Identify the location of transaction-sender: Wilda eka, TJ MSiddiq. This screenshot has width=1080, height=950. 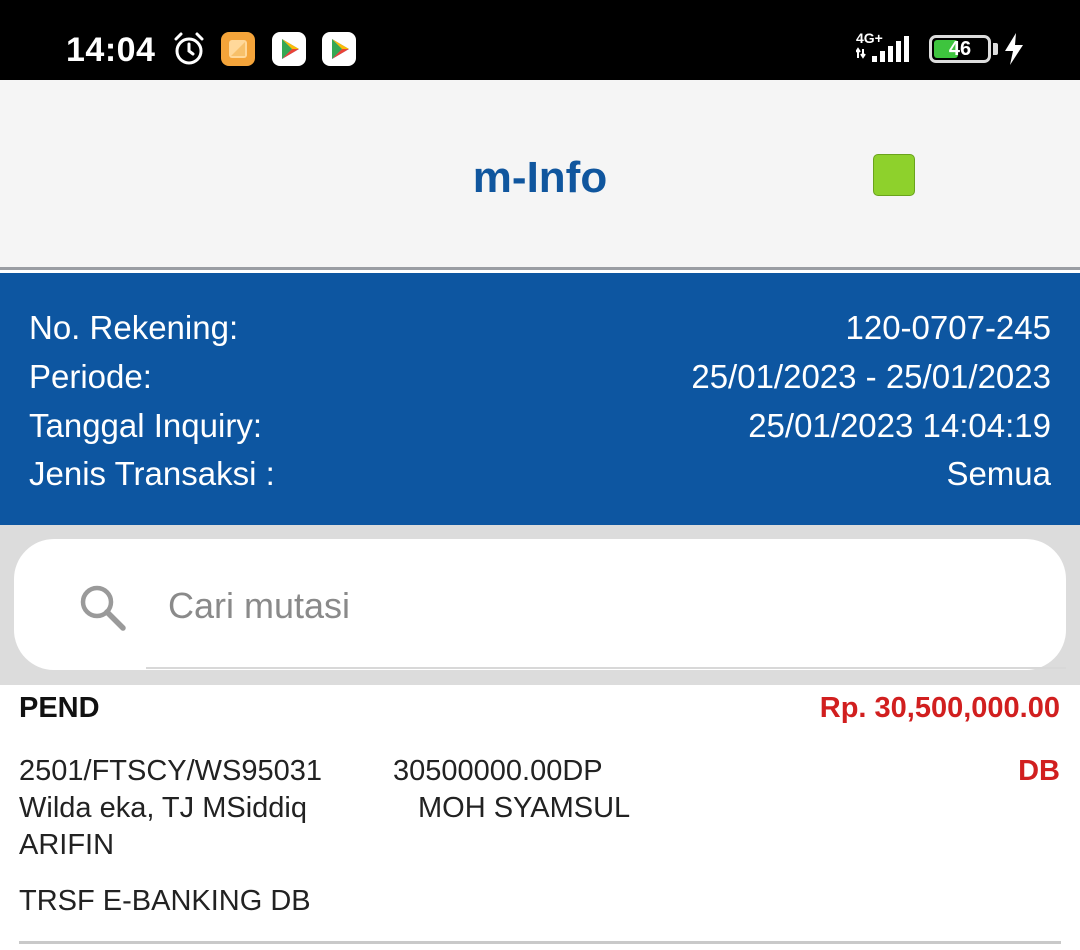
(163, 808).